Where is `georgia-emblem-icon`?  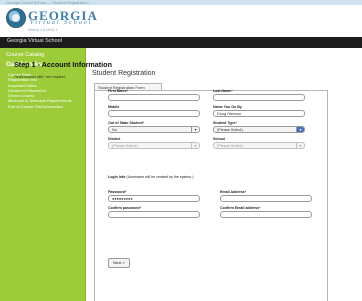 georgia-emblem-icon is located at coordinates (16, 18).